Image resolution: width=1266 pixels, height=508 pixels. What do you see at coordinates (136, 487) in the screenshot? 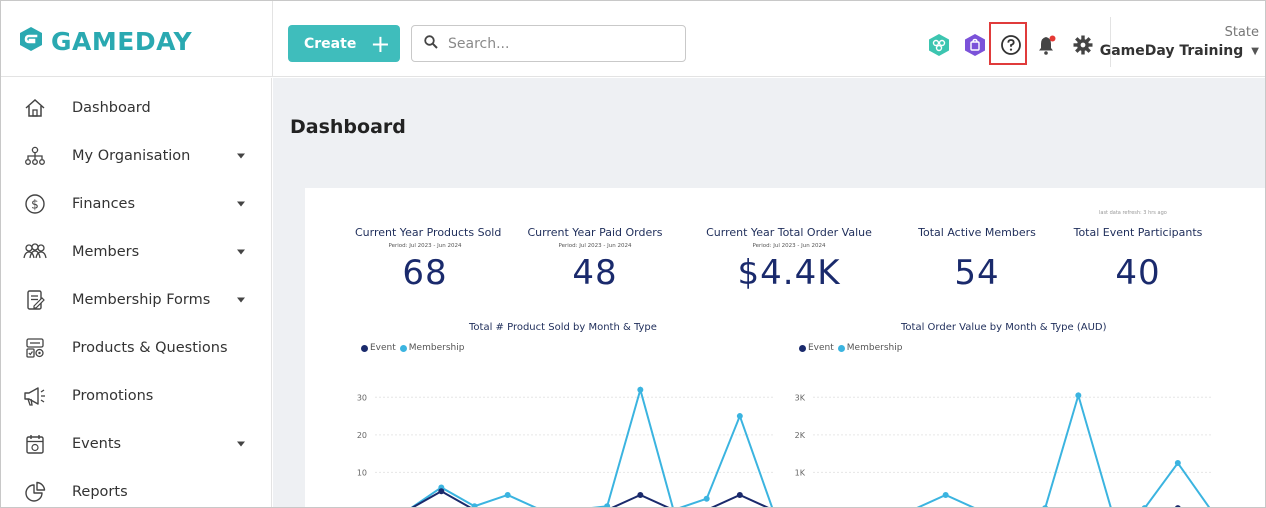
I see `sidebar-item-reports: Reports` at bounding box center [136, 487].